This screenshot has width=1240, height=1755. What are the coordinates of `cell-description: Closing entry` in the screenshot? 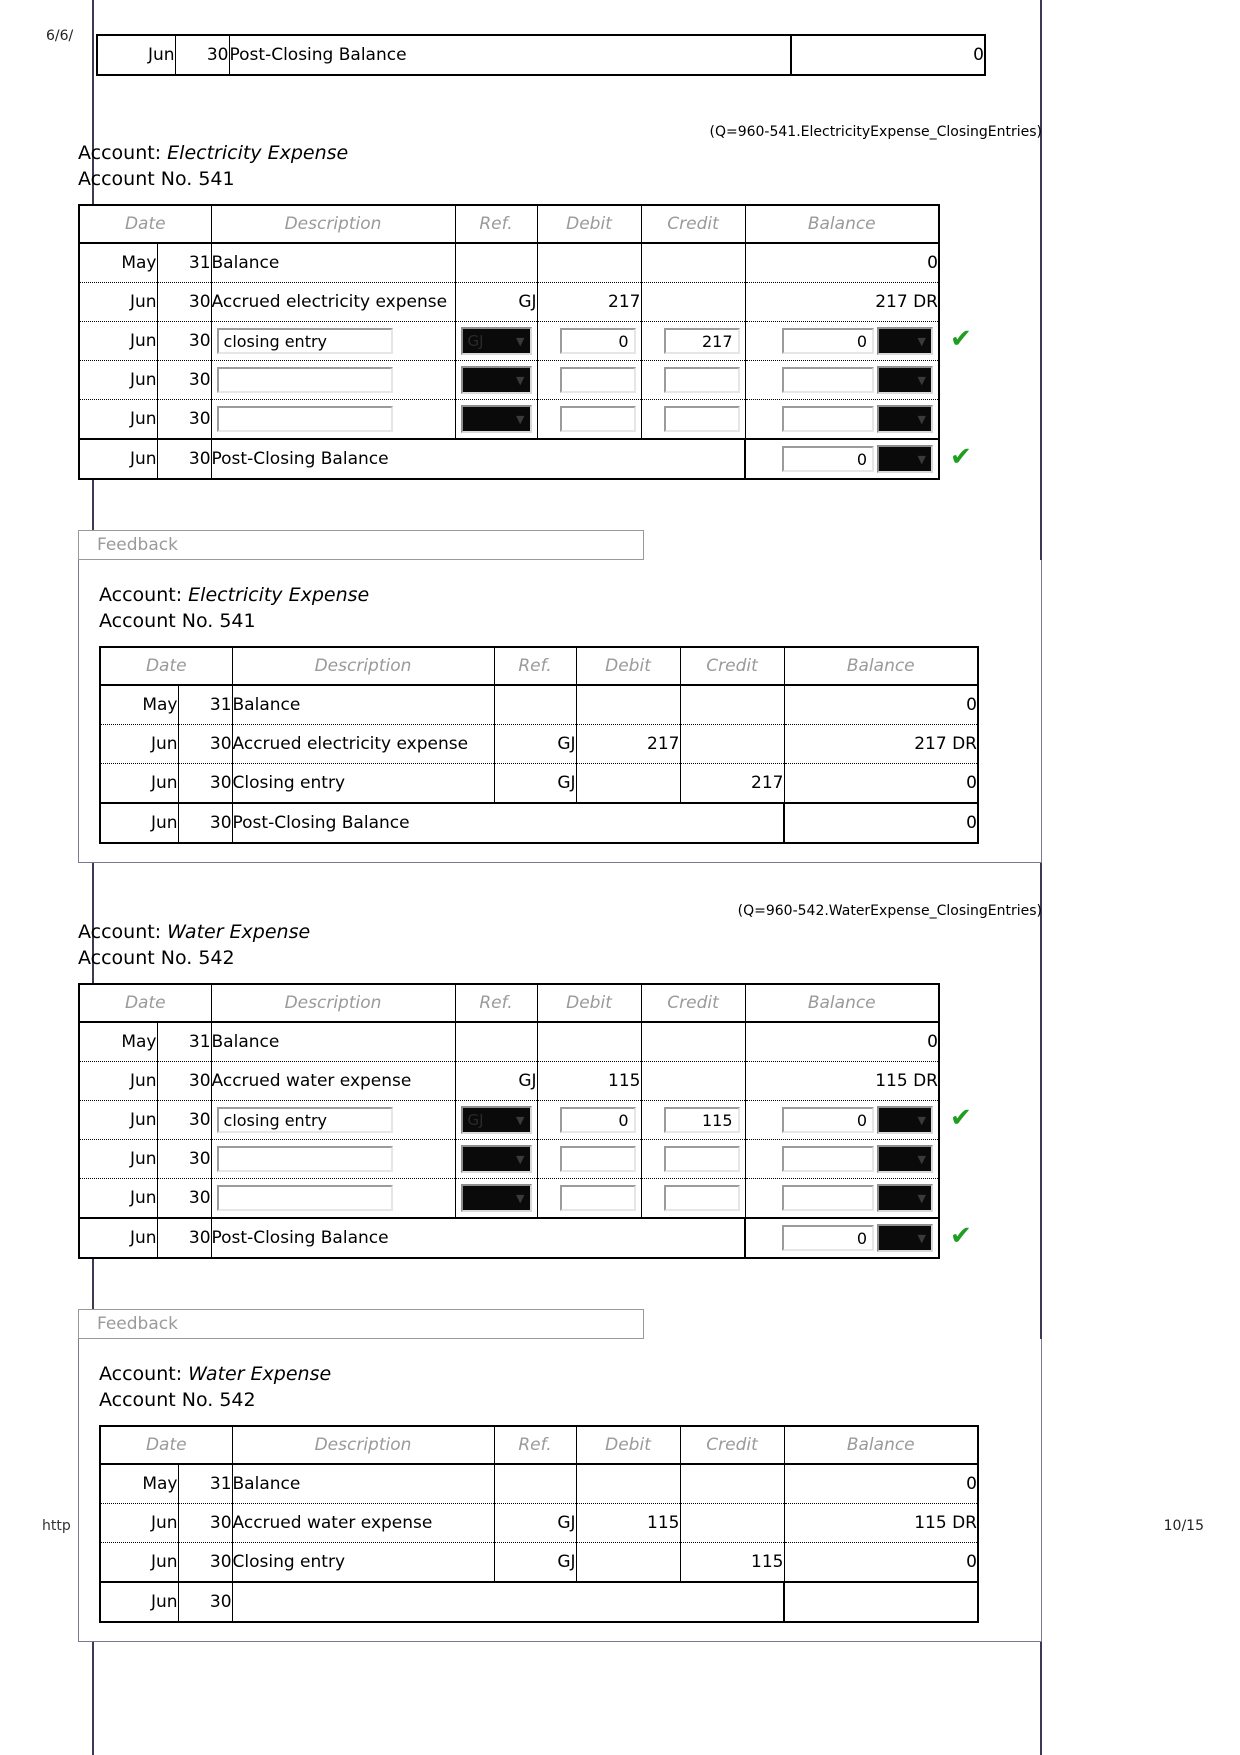 It's located at (363, 783).